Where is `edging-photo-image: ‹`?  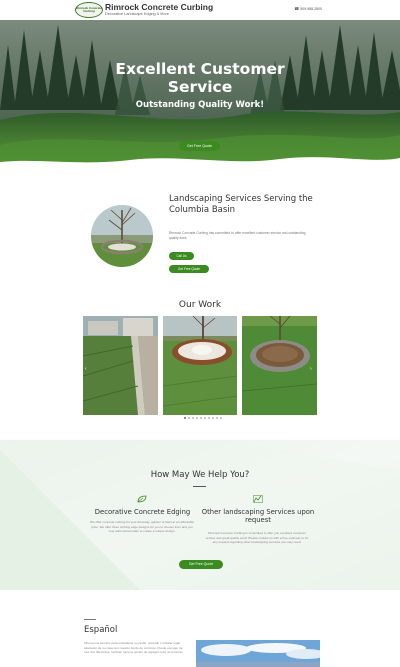
edging-photo-image: ‹ is located at coordinates (120, 365).